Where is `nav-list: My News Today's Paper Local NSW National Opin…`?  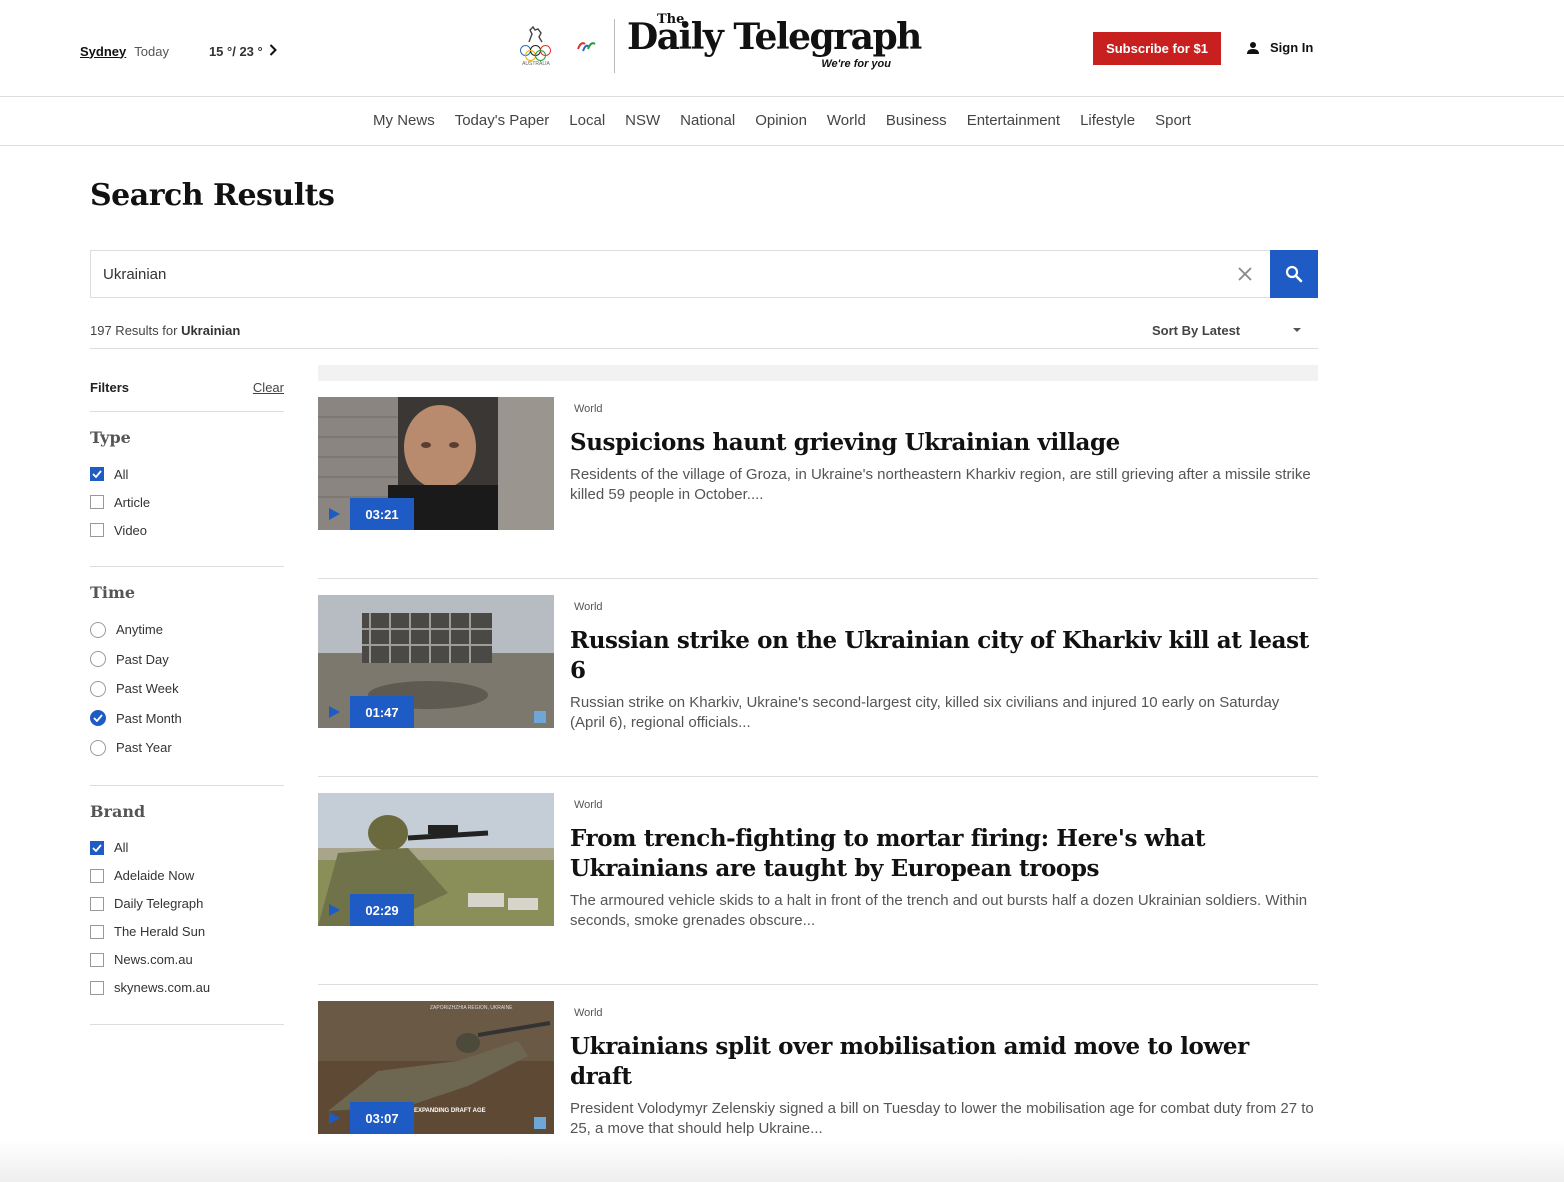 nav-list: My News Today's Paper Local NSW National Opin… is located at coordinates (782, 113).